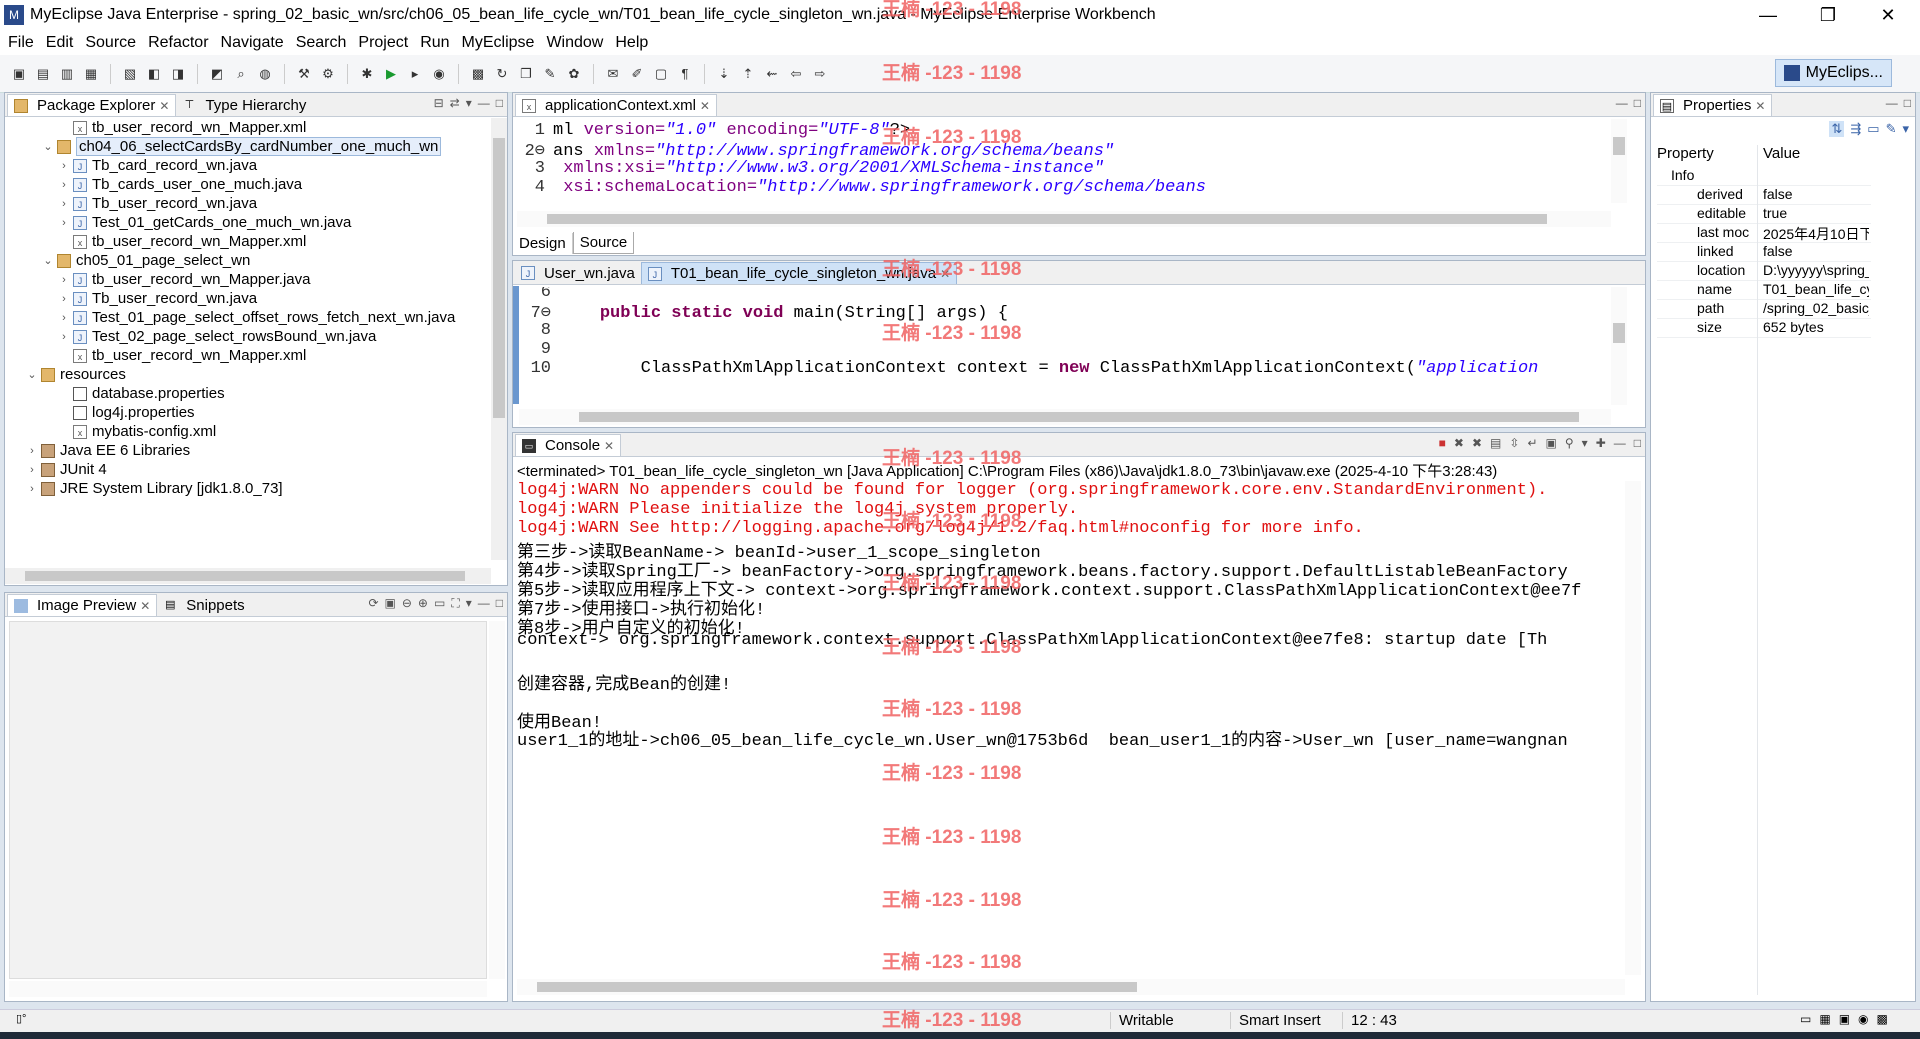 Image resolution: width=1920 pixels, height=1039 pixels. Describe the element at coordinates (568, 445) in the screenshot. I see `tab-console: ▭ Console ✕` at that location.